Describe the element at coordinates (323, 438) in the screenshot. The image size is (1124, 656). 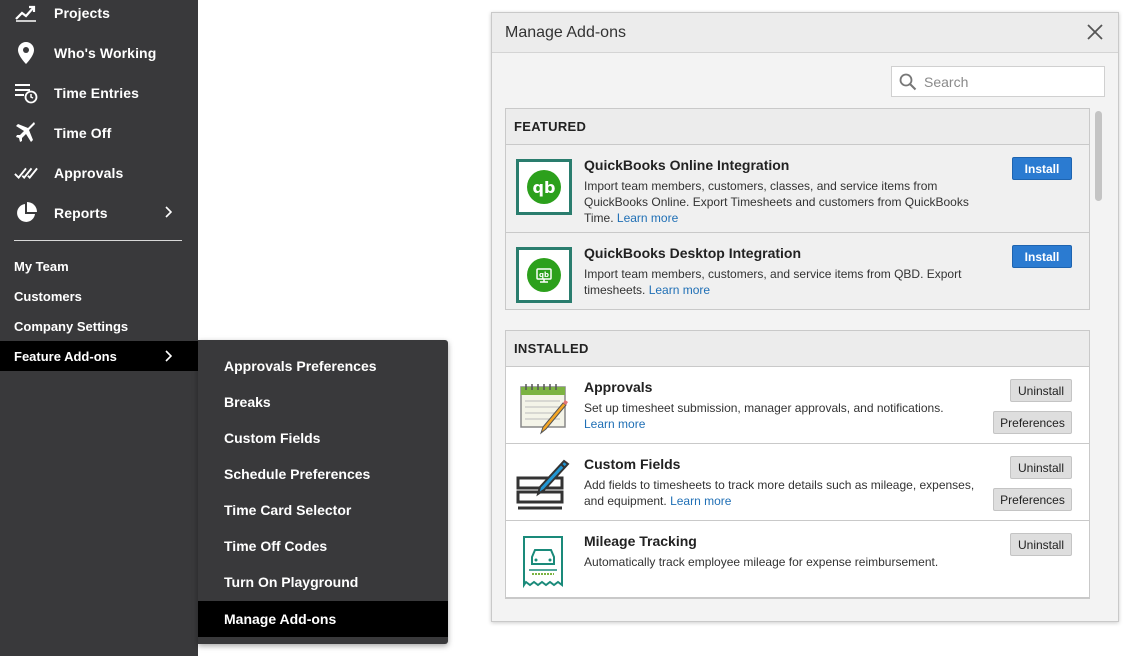
I see `flyout-item-custom-fields: Custom Fields` at that location.